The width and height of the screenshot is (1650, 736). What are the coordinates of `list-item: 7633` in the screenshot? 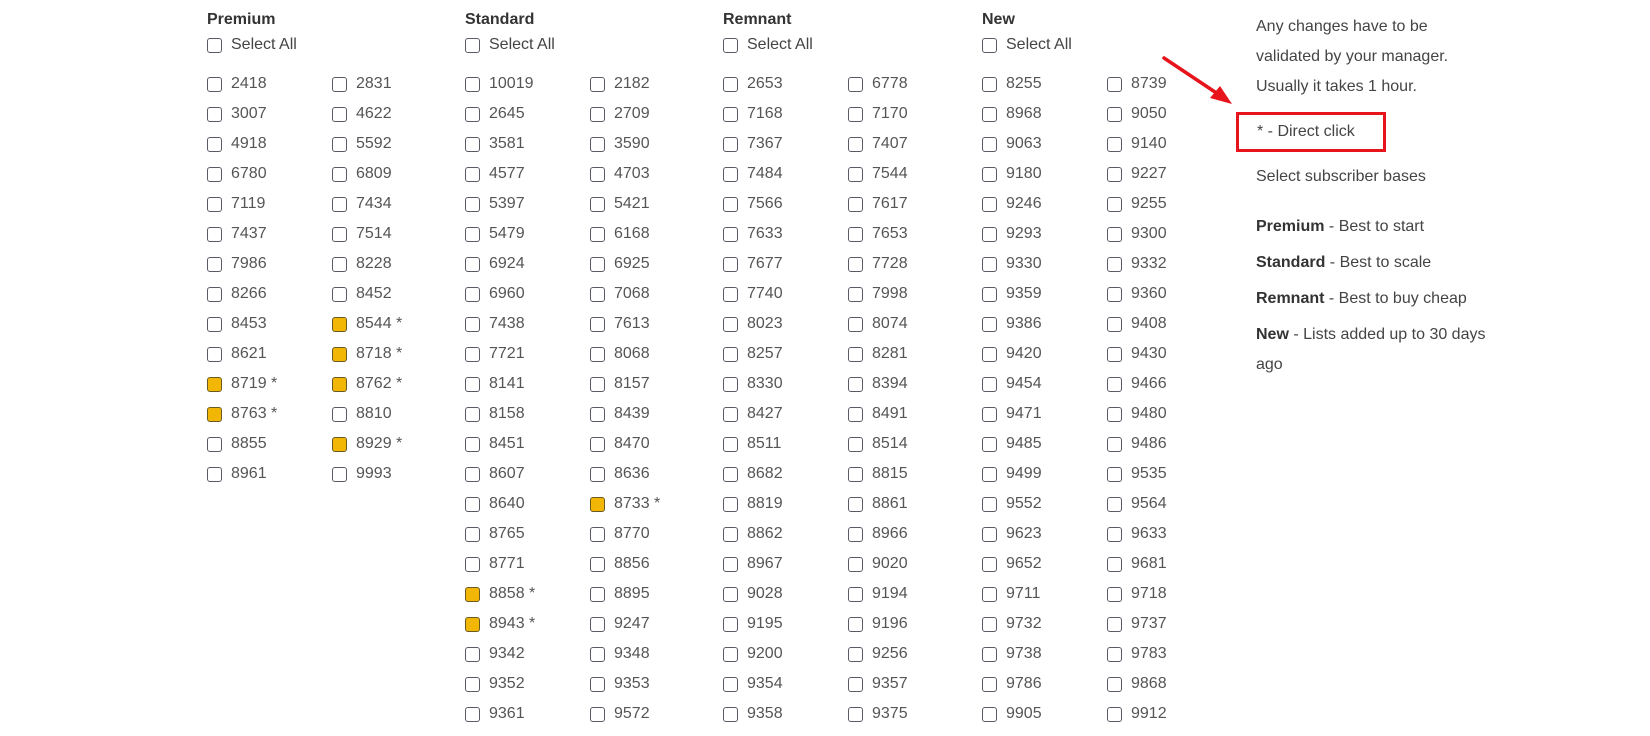 It's located at (785, 234).